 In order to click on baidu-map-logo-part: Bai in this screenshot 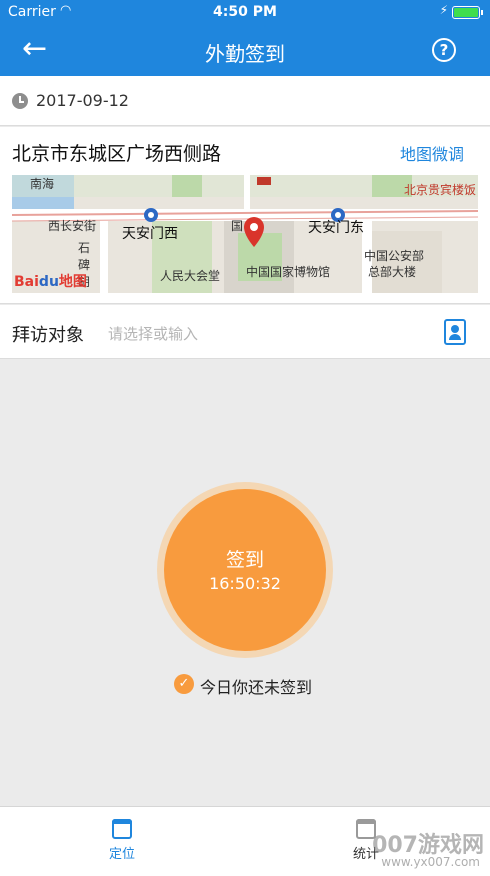, I will do `click(26, 282)`.